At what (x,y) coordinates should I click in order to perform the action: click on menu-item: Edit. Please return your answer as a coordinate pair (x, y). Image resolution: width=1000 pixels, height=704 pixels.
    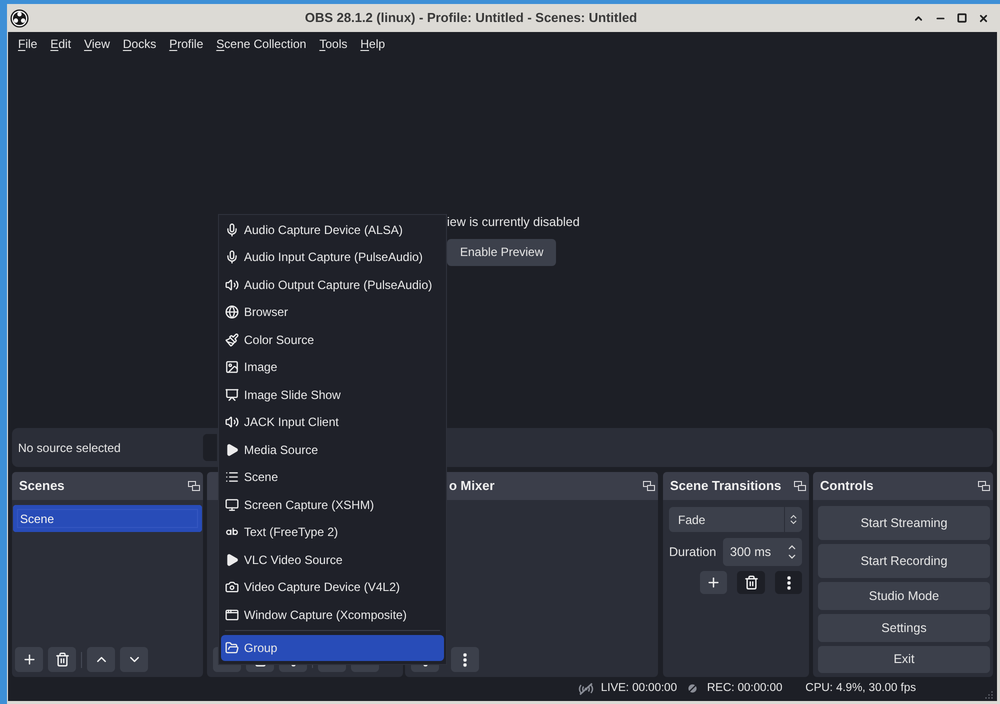
    Looking at the image, I should click on (61, 44).